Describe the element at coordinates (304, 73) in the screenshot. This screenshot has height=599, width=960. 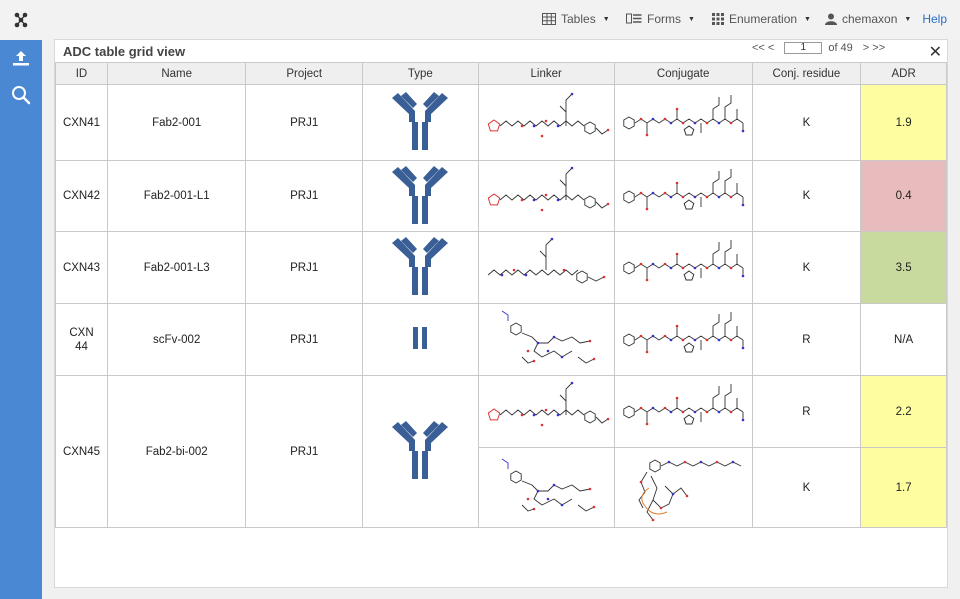
I see `col-header-project: Project` at that location.